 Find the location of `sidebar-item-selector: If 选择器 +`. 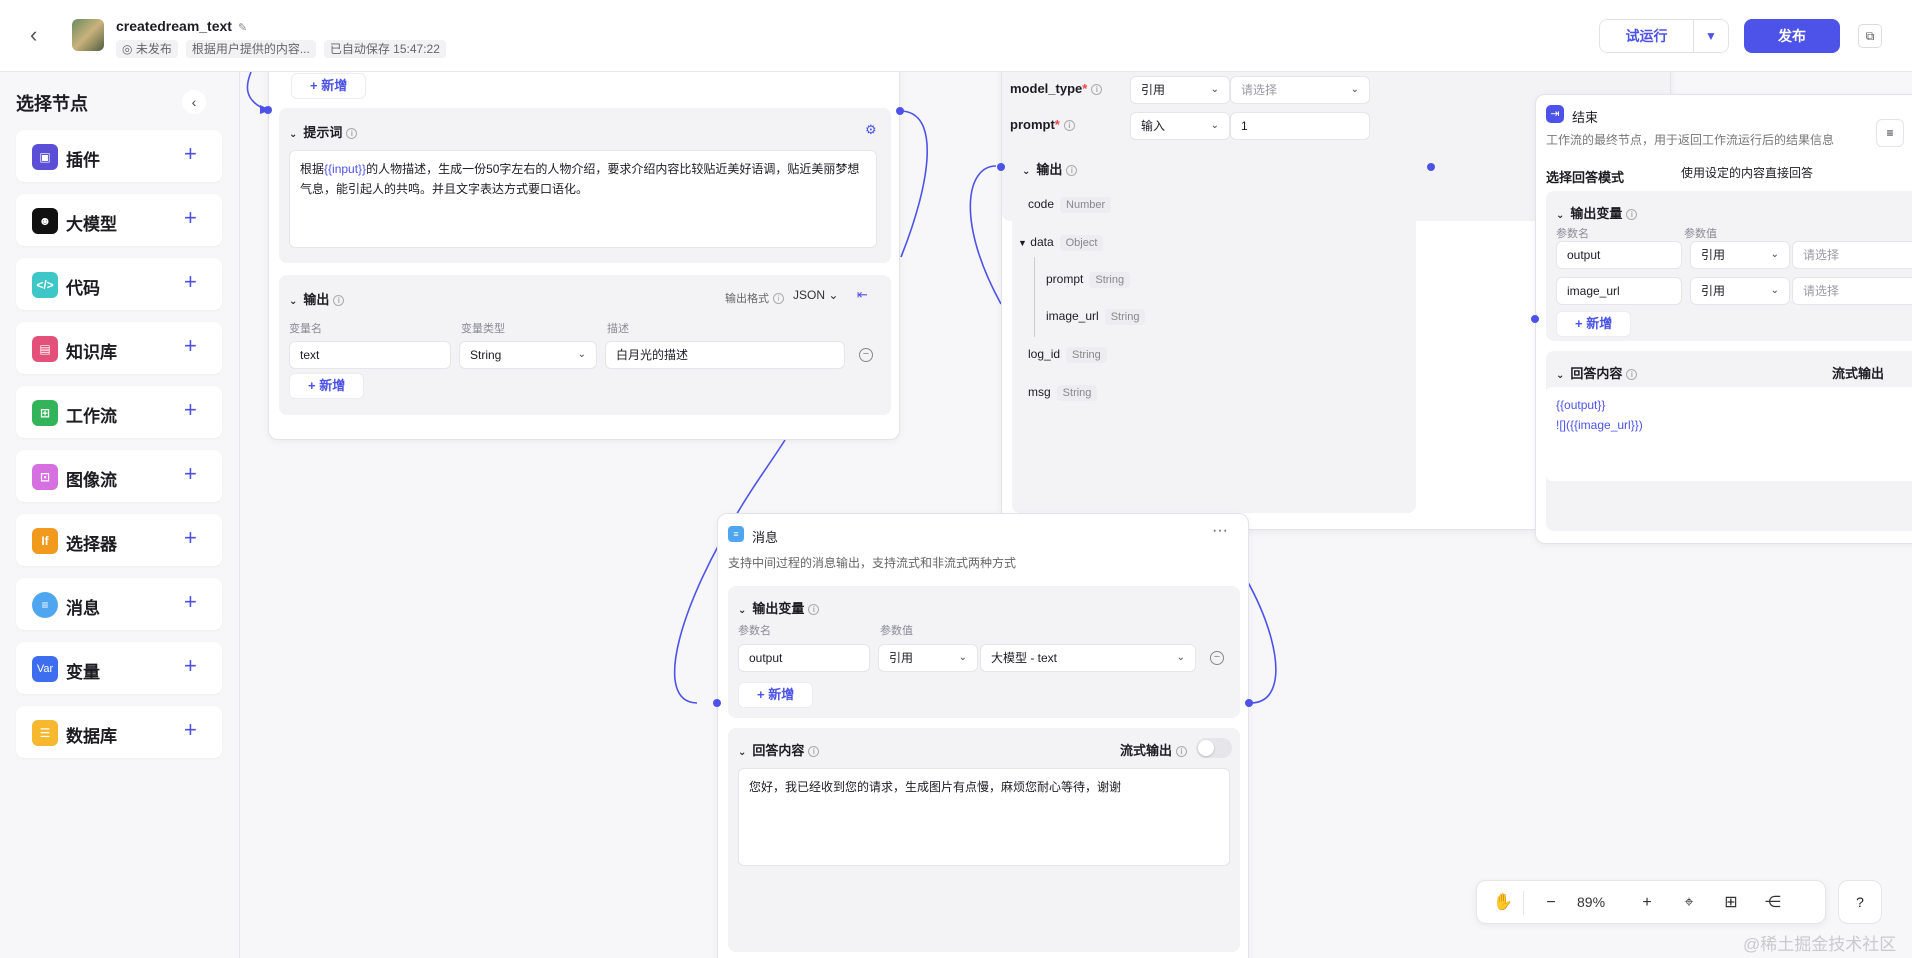

sidebar-item-selector: If 选择器 + is located at coordinates (119, 540).